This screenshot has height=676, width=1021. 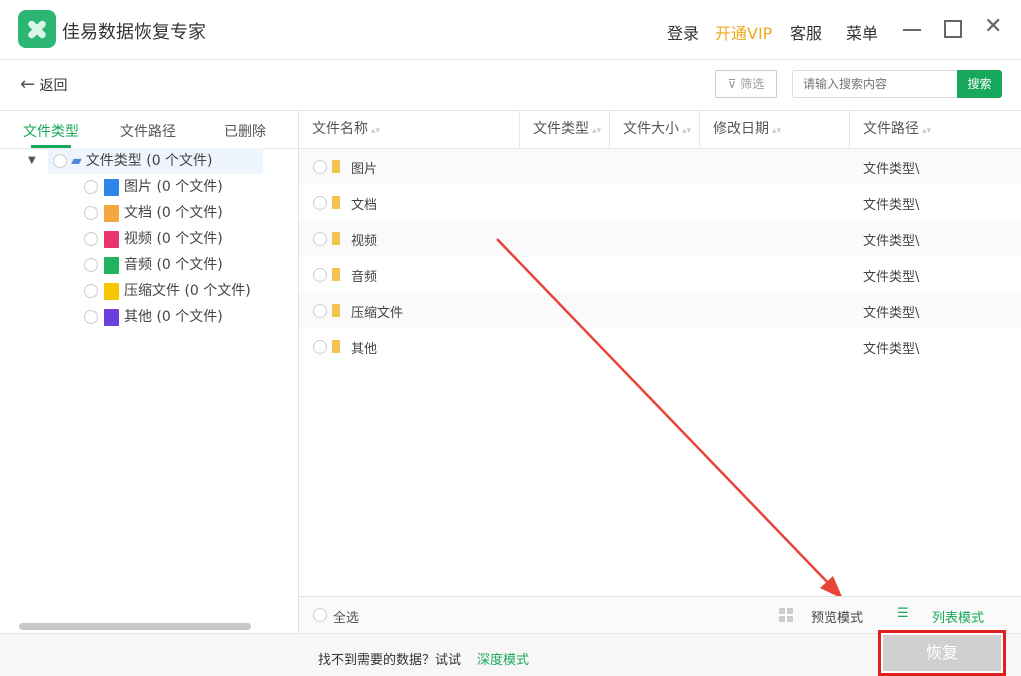 I want to click on app-title: 佳易数据恢复专家, so click(x=134, y=32).